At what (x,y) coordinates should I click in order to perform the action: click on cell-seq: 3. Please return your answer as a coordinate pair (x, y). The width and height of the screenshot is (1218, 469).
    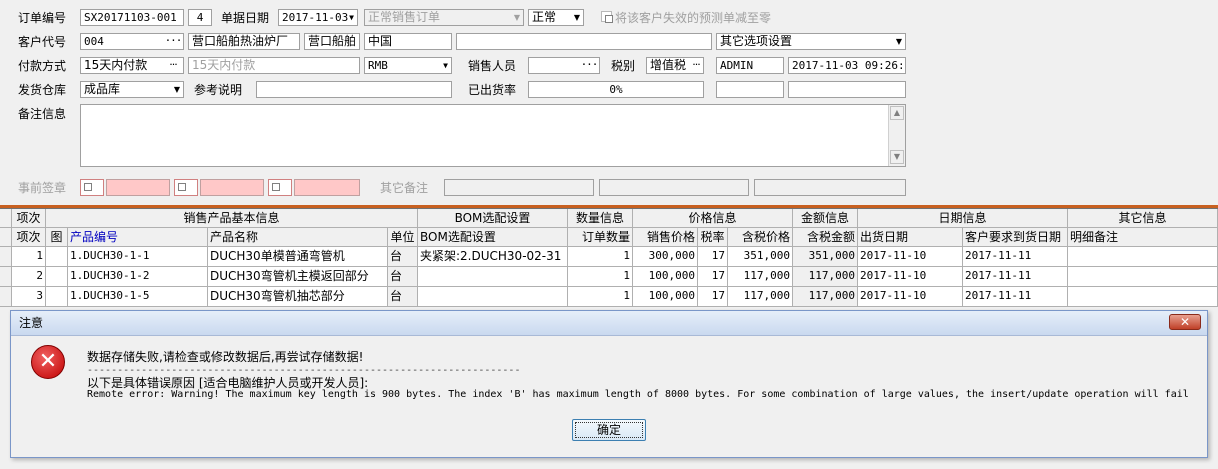
    Looking at the image, I should click on (29, 297).